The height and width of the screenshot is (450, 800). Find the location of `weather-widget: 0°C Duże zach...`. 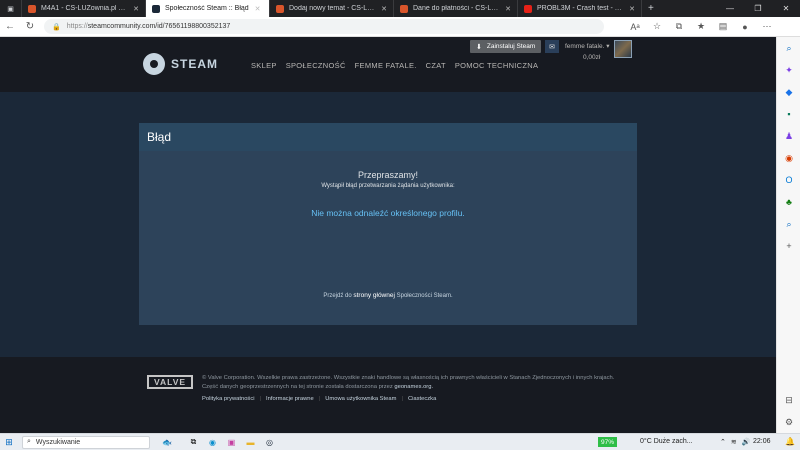

weather-widget: 0°C Duże zach... is located at coordinates (666, 441).